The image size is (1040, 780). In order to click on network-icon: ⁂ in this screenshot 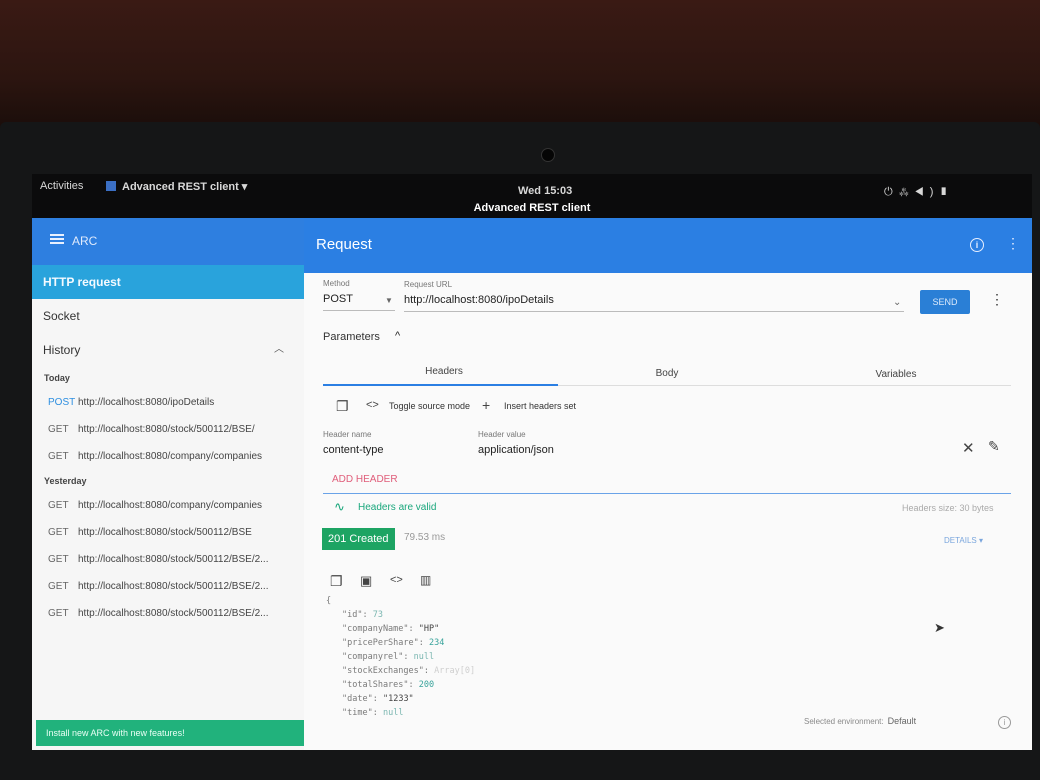, I will do `click(906, 192)`.